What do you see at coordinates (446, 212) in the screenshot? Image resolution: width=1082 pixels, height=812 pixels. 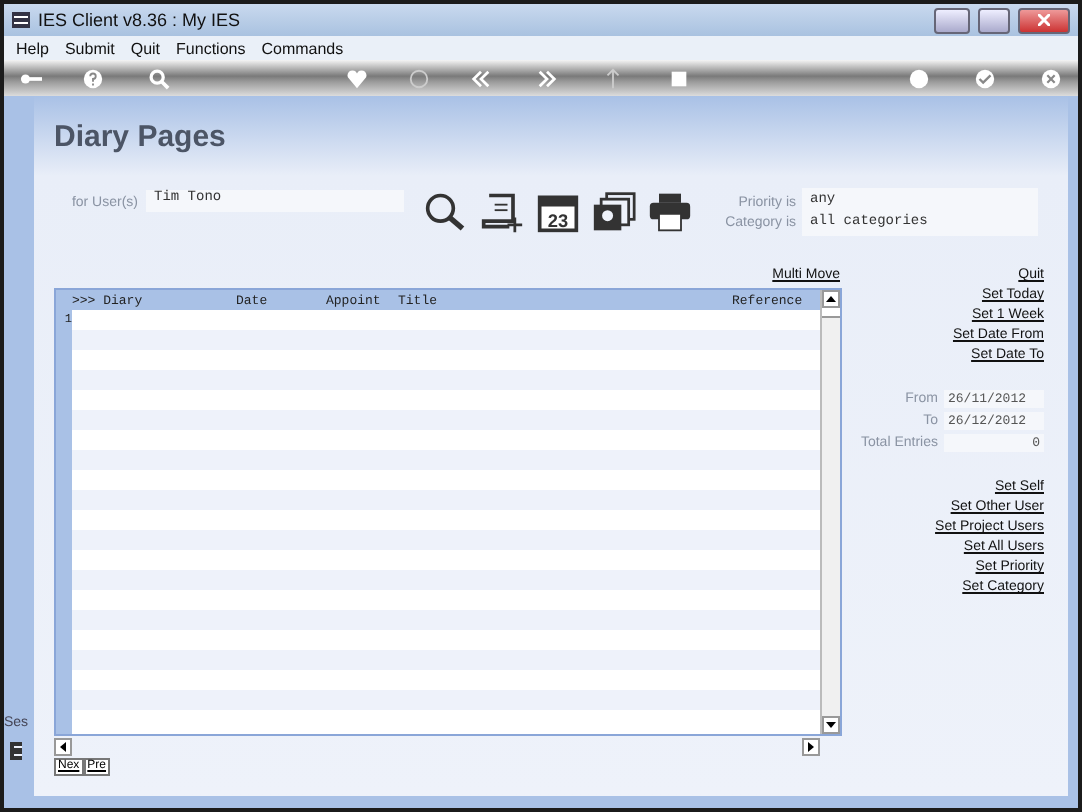 I see `search-icon` at bounding box center [446, 212].